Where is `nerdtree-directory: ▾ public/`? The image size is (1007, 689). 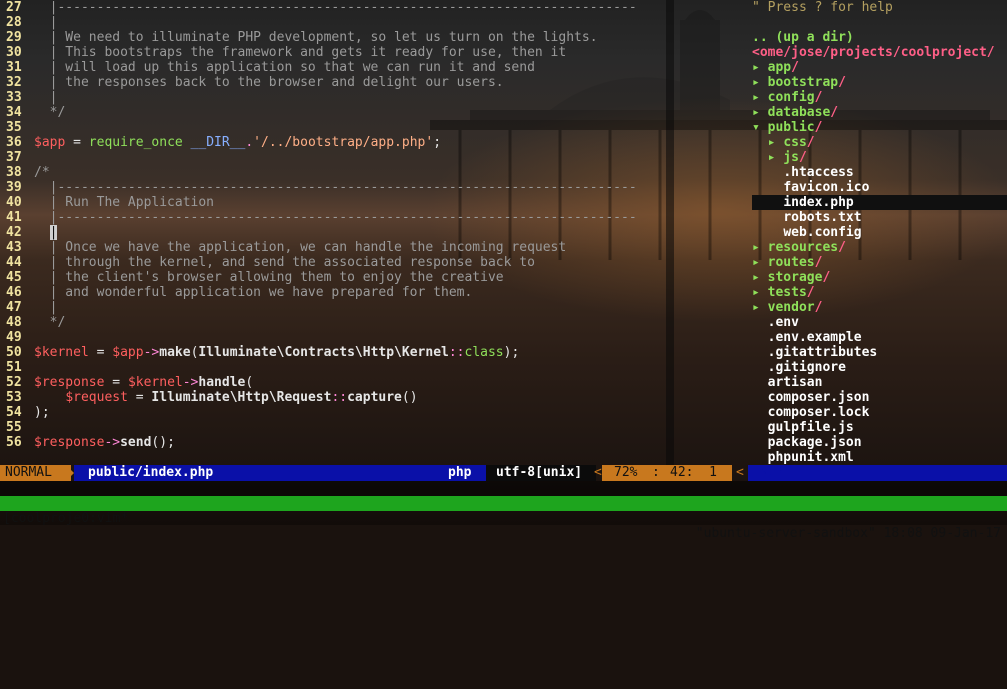 nerdtree-directory: ▾ public/ is located at coordinates (787, 127).